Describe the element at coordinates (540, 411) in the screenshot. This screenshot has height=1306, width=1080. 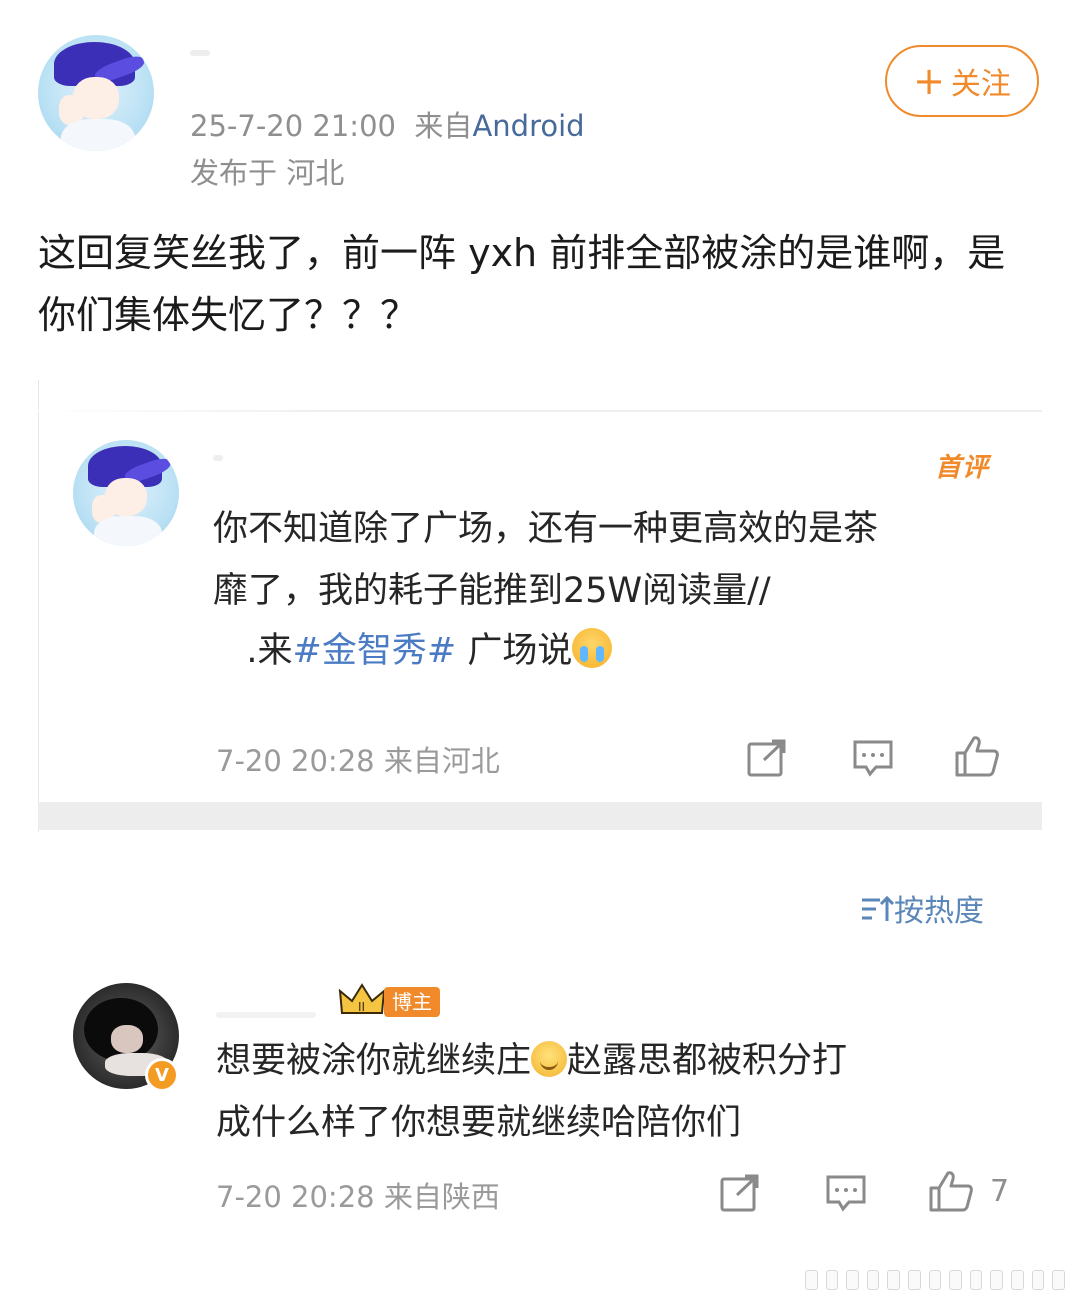
I see `quote-divider` at that location.